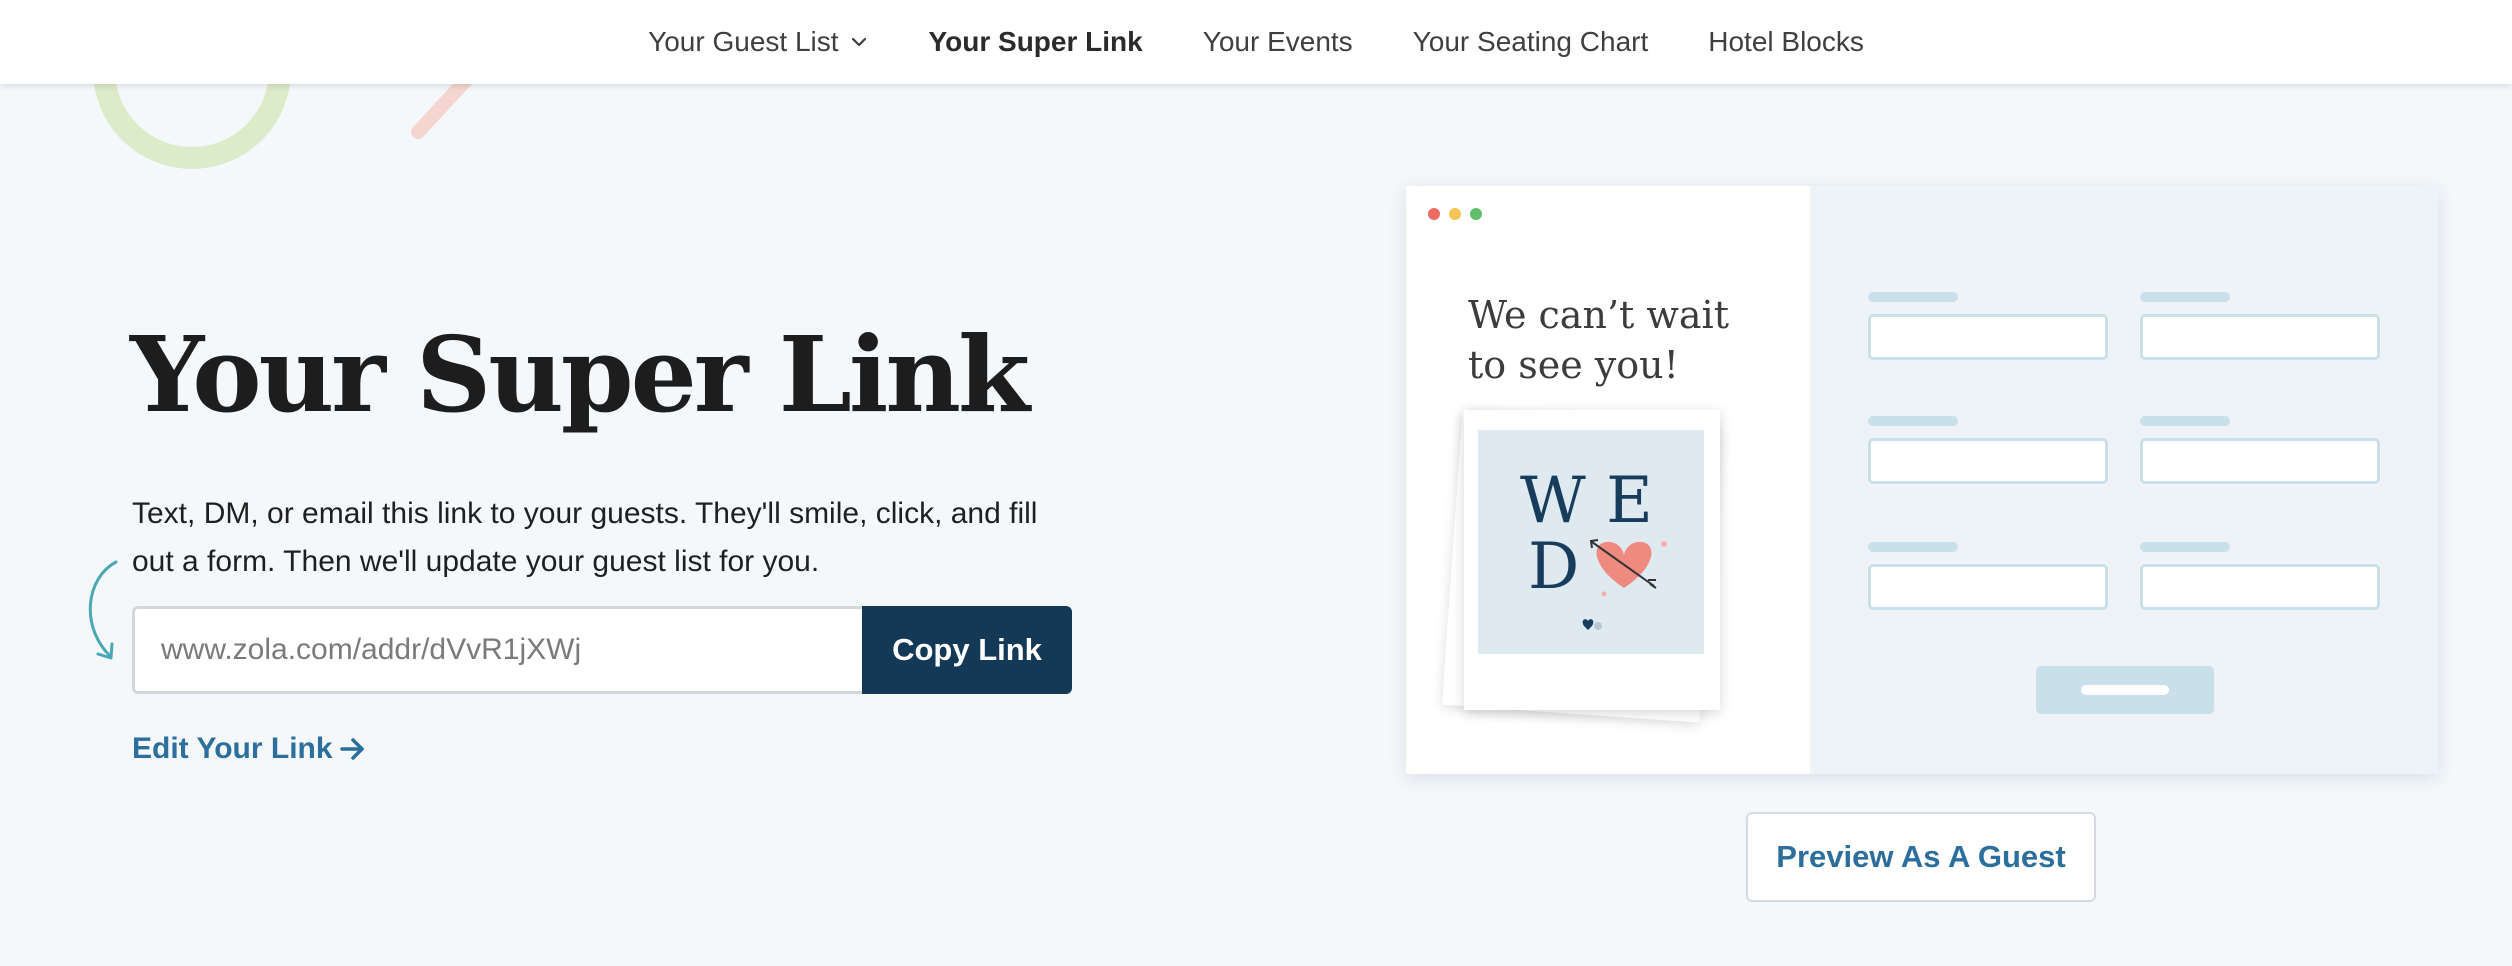  Describe the element at coordinates (1598, 340) in the screenshot. I see `preview-headline: We can’t wait to see you!` at that location.